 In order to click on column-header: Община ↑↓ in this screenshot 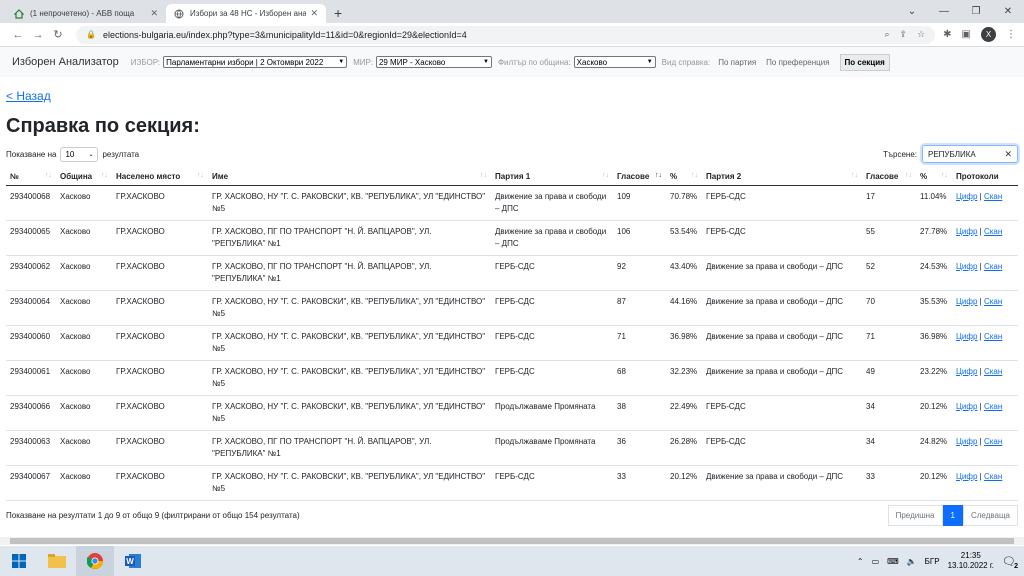, I will do `click(84, 177)`.